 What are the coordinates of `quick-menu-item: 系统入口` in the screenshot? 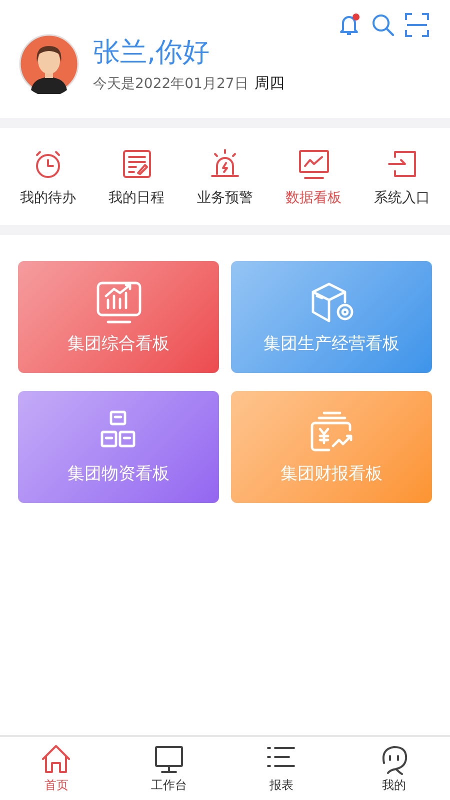 It's located at (402, 176).